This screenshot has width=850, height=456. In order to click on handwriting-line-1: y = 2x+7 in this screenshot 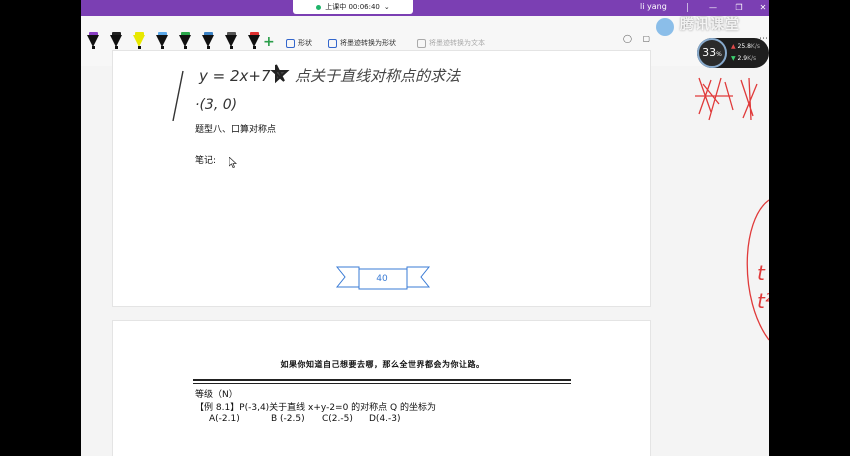, I will do `click(234, 76)`.